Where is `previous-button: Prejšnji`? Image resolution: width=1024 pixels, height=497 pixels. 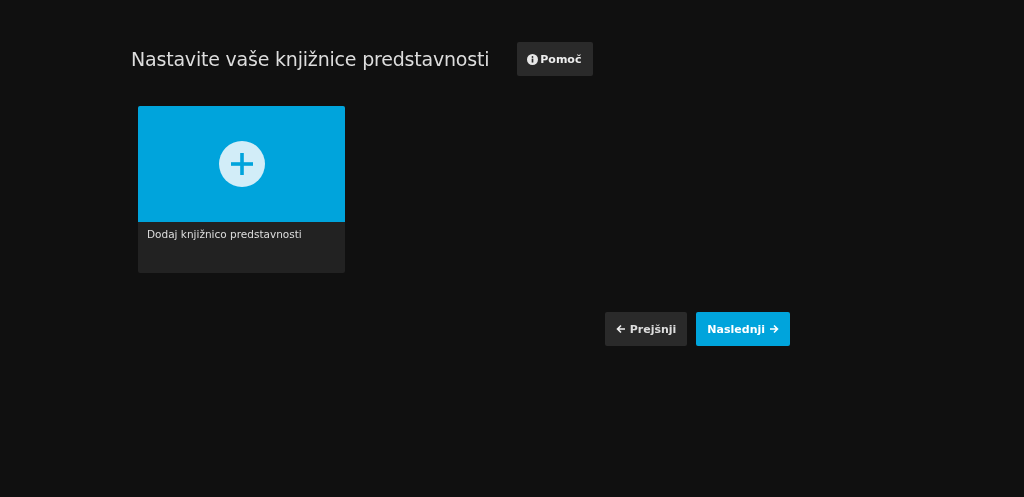
previous-button: Prejšnji is located at coordinates (646, 329).